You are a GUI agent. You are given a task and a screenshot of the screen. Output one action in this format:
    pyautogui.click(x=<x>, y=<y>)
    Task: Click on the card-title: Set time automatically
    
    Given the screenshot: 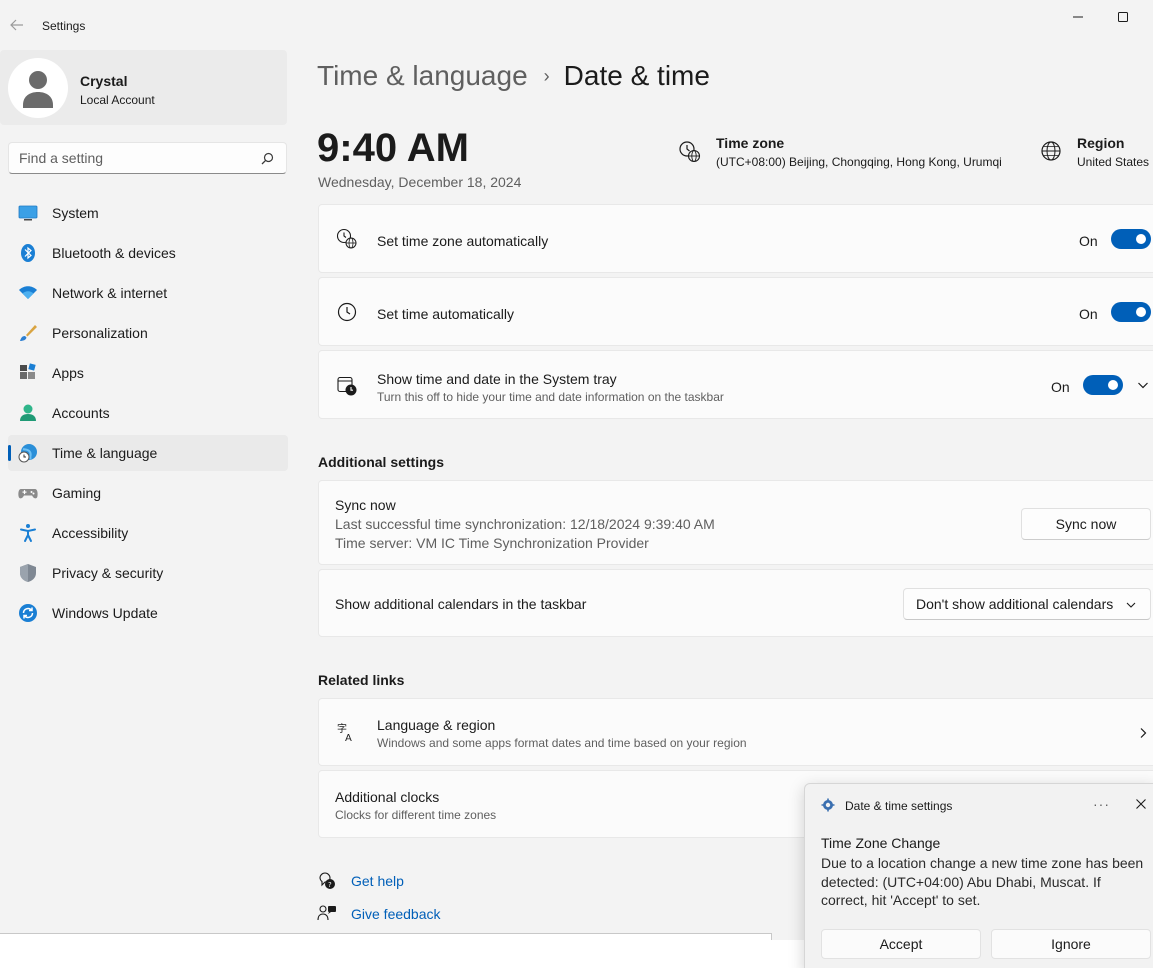 What is the action you would take?
    pyautogui.click(x=445, y=314)
    